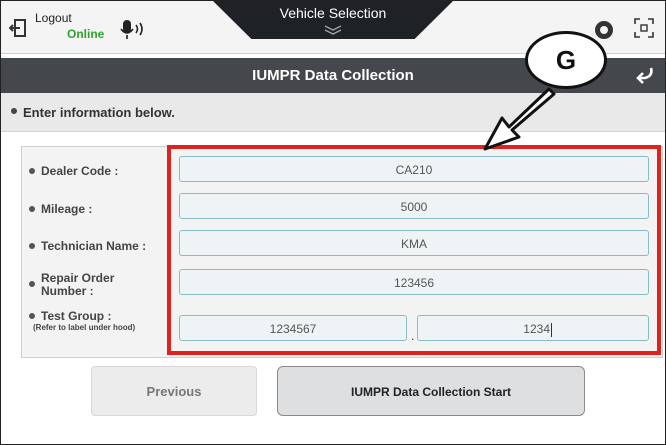 The image size is (666, 445). Describe the element at coordinates (86, 34) in the screenshot. I see `online-status: Online` at that location.